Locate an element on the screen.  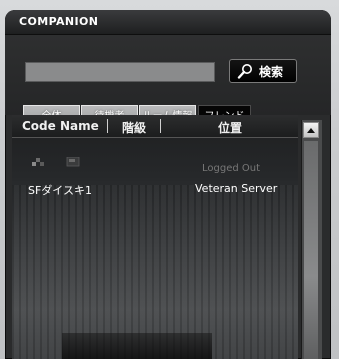
search-button-label: 検索 is located at coordinates (271, 72).